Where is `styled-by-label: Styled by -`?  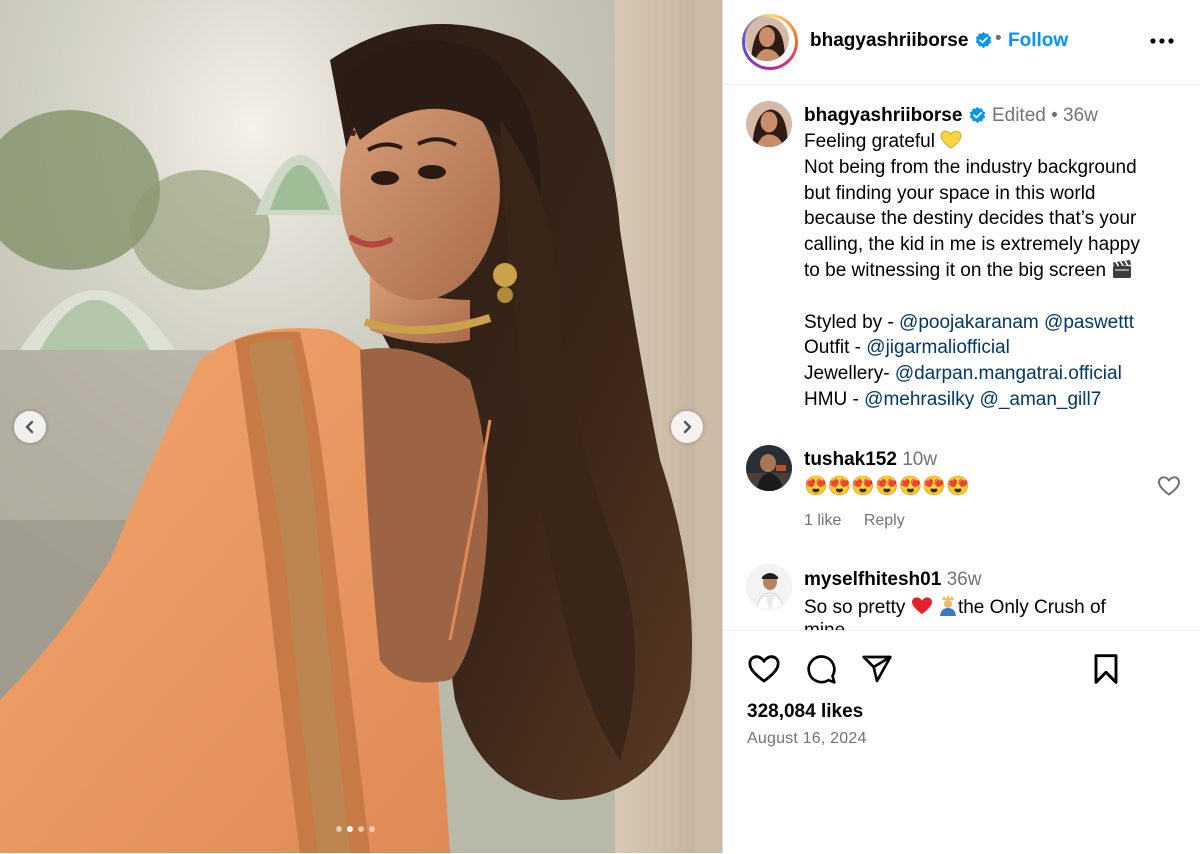
styled-by-label: Styled by - is located at coordinates (852, 322).